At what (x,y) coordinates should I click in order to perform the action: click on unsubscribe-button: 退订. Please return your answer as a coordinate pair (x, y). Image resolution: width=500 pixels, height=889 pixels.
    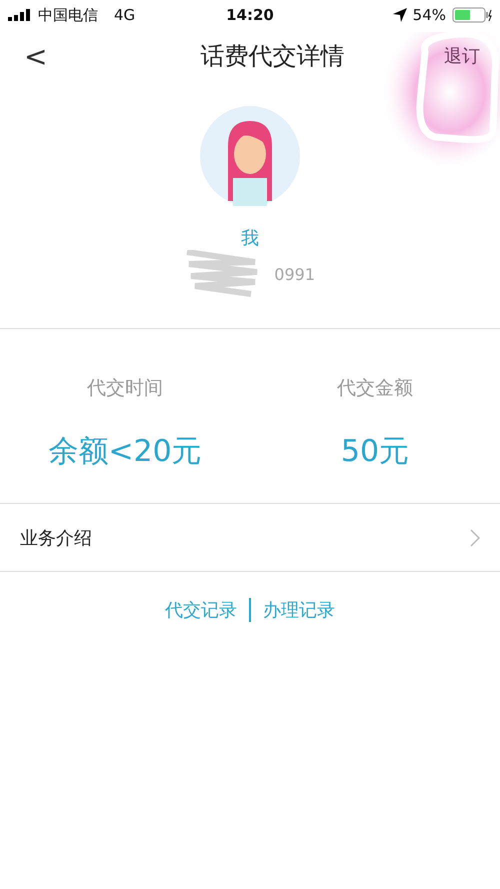
    Looking at the image, I should click on (462, 56).